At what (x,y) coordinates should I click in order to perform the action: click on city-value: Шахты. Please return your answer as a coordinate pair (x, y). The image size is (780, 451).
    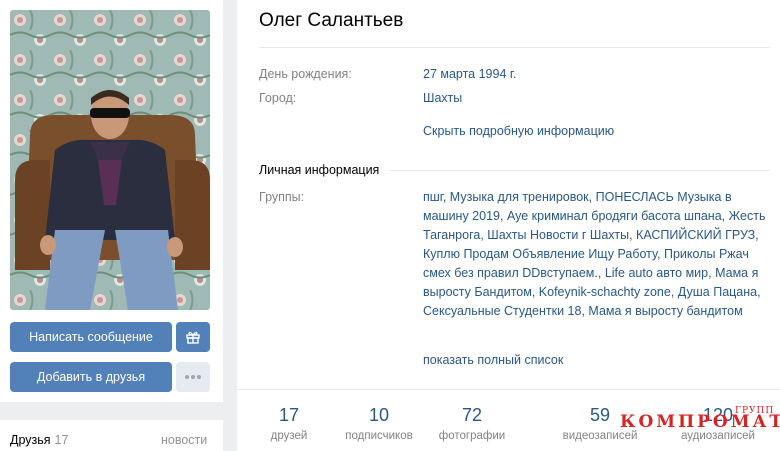
    Looking at the image, I should click on (442, 98).